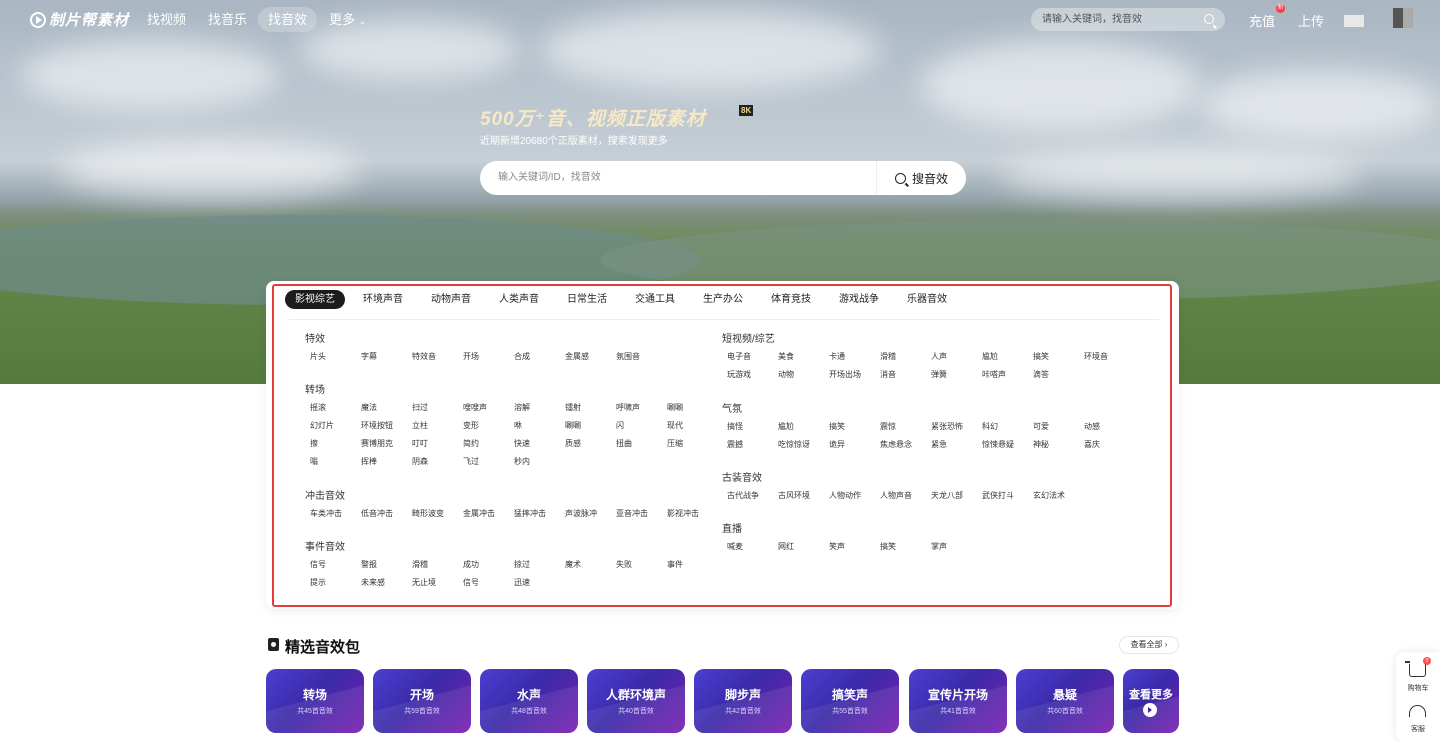 The image size is (1440, 742). I want to click on category-tag: 失败, so click(624, 564).